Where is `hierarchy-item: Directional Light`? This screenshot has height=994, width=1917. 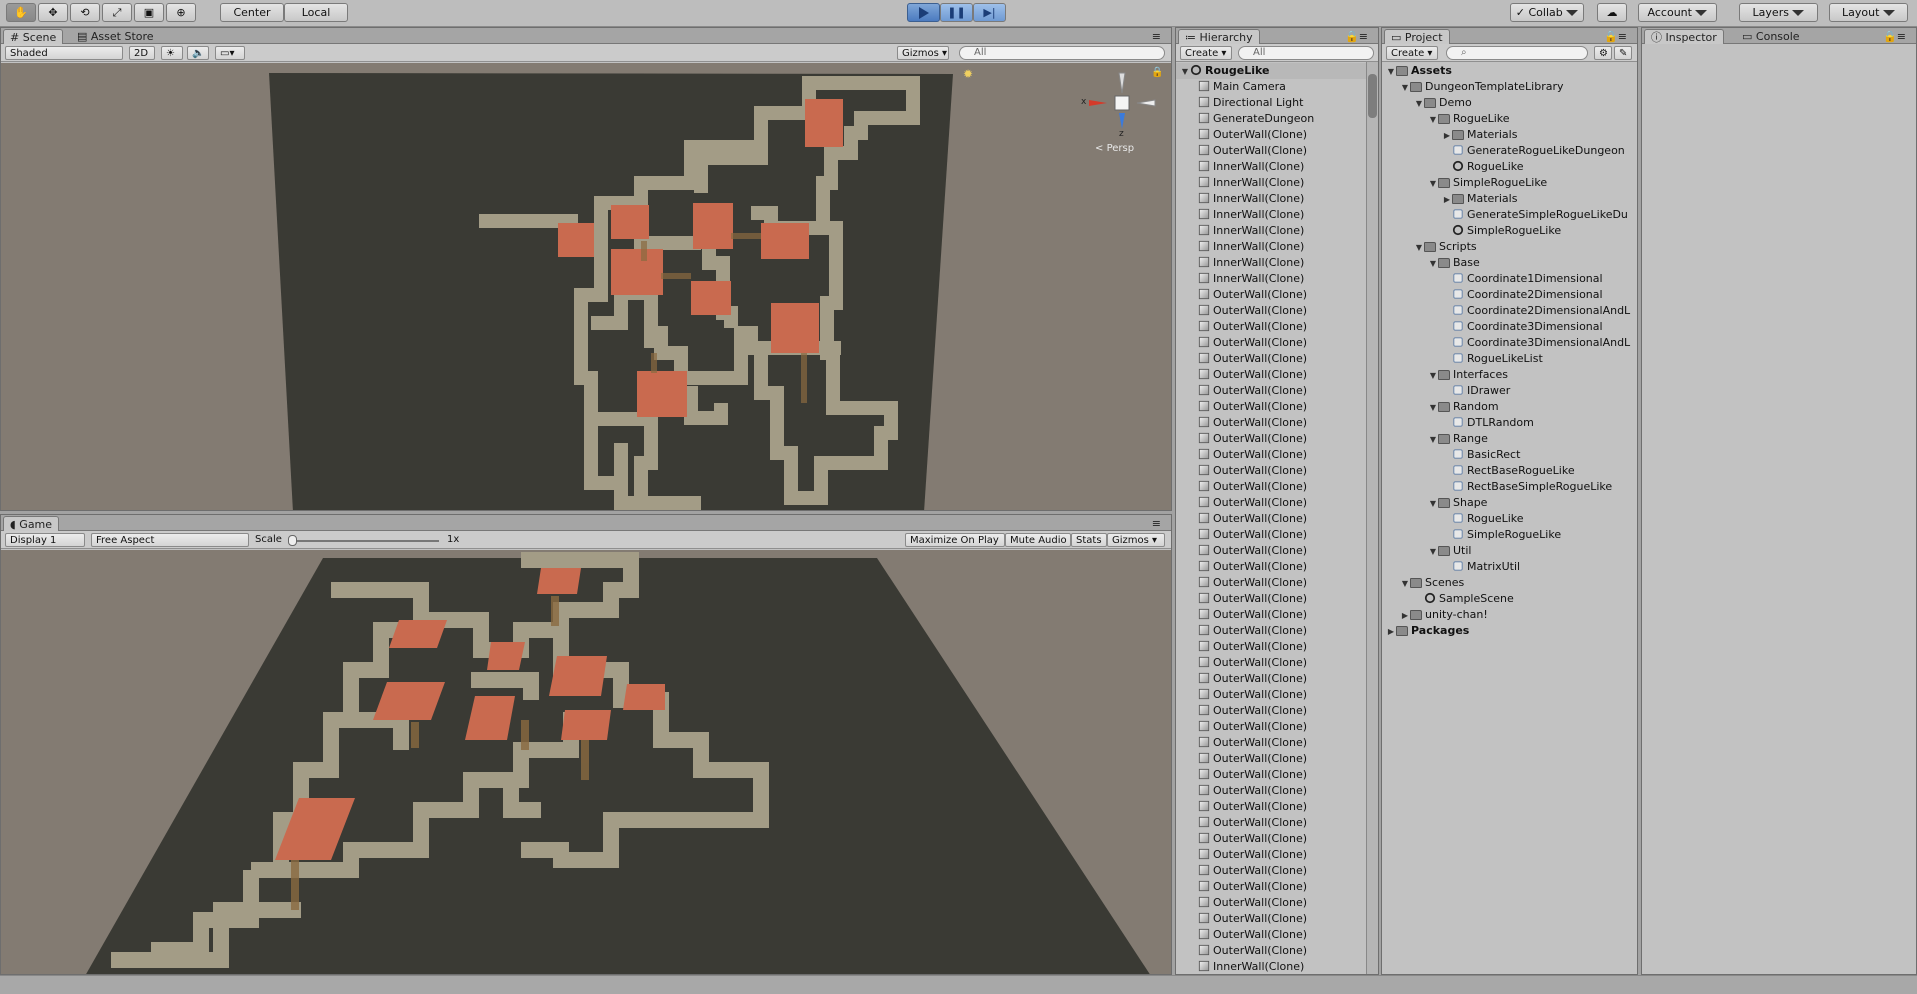 hierarchy-item: Directional Light is located at coordinates (1277, 103).